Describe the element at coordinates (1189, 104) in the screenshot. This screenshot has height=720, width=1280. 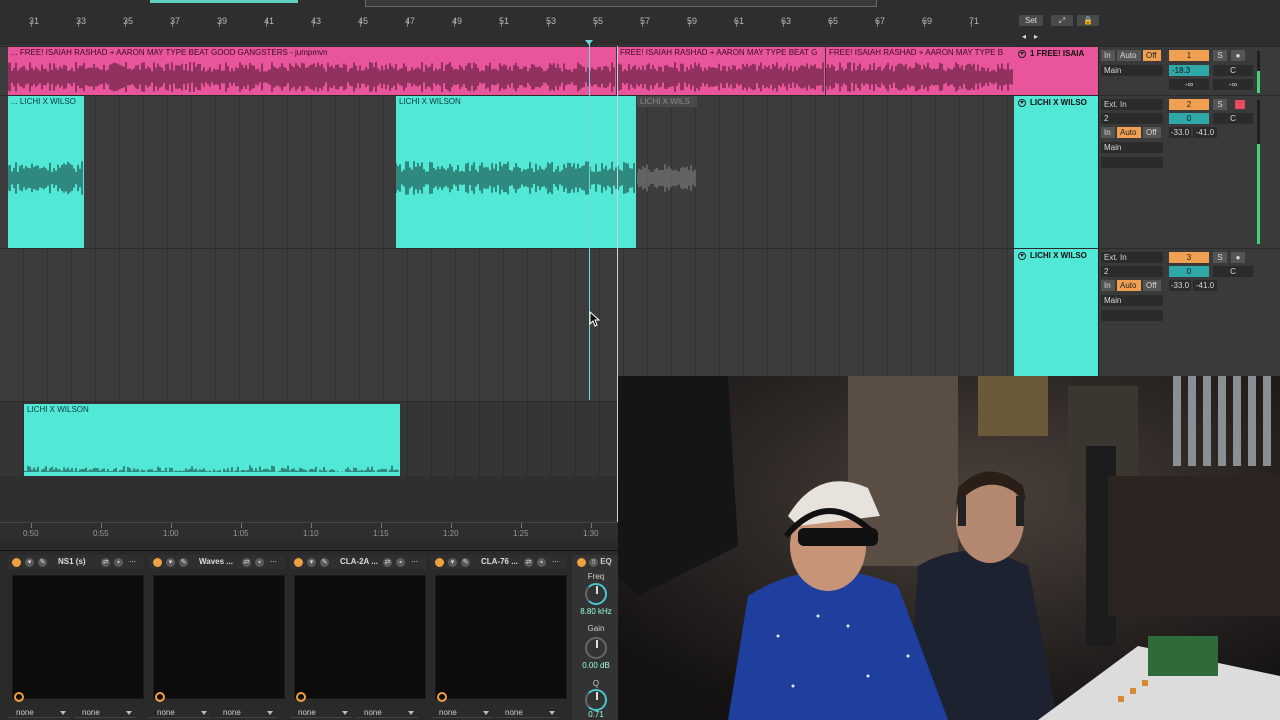
I see `track-activator: 2` at that location.